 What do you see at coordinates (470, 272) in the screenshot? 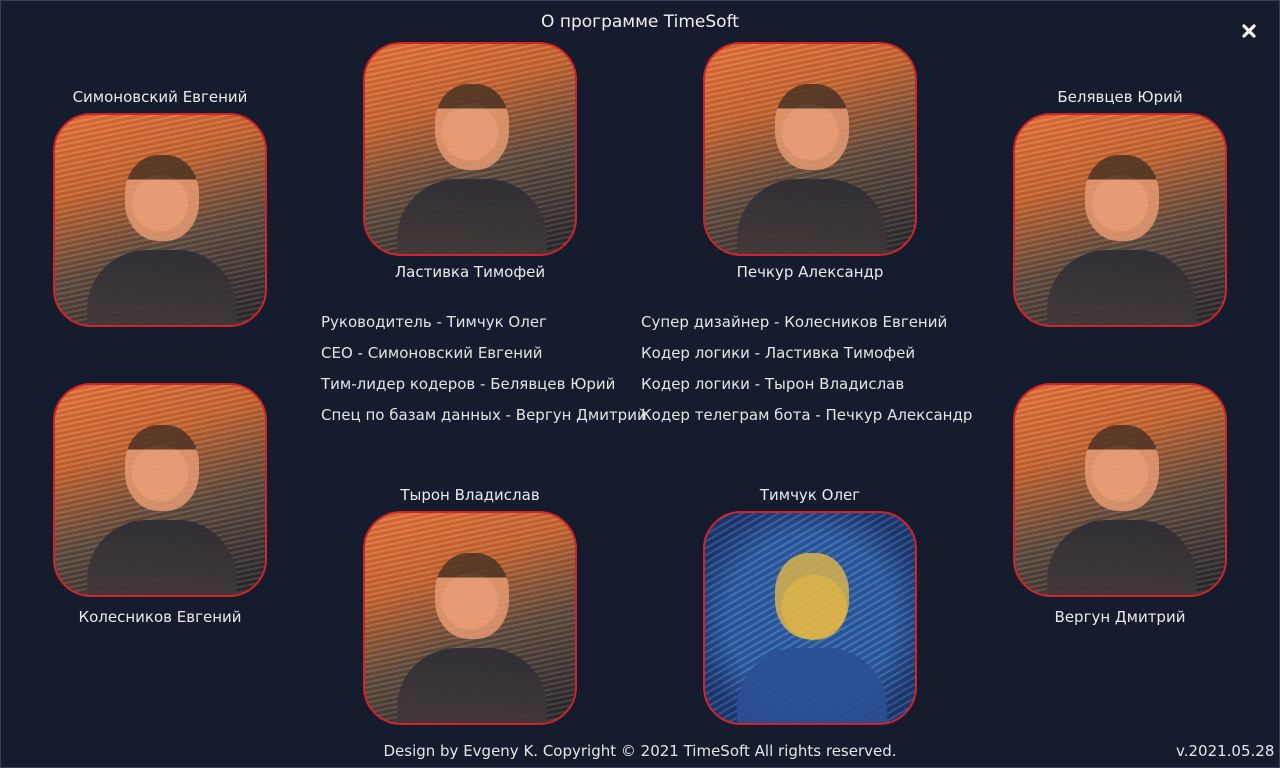
I see `member-name-lastivka: Ластивка Тимофей` at bounding box center [470, 272].